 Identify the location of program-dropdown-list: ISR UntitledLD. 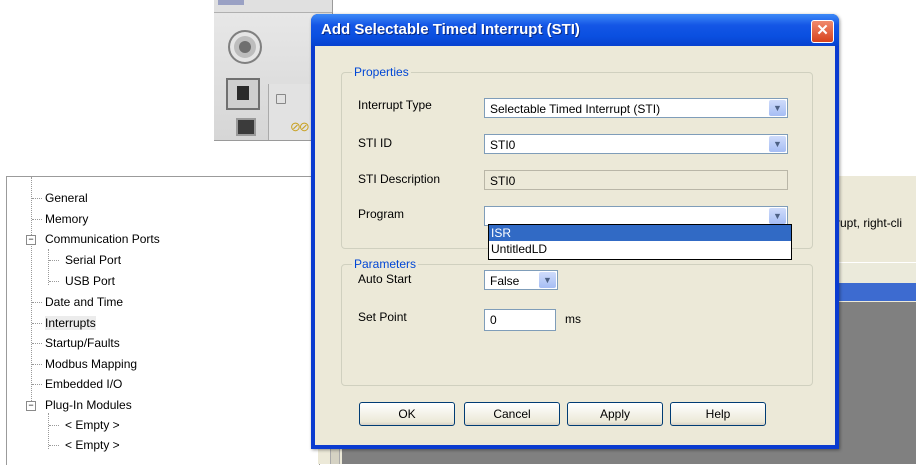
(640, 242).